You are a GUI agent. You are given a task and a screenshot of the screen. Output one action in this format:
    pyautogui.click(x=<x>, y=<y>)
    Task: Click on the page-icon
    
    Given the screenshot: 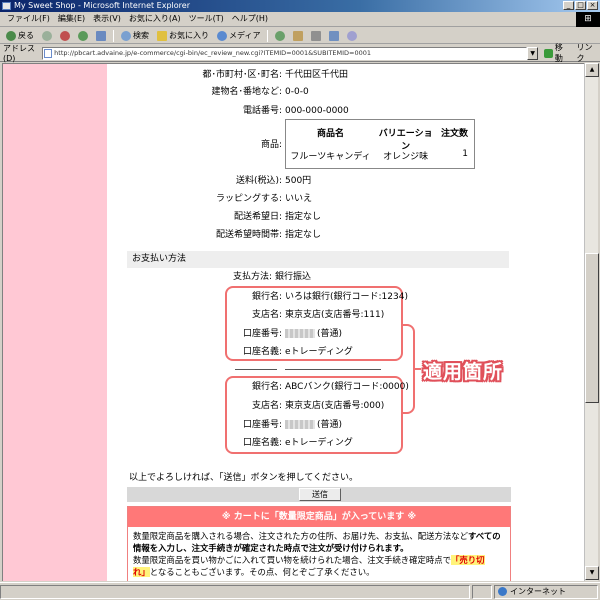 What is the action you would take?
    pyautogui.click(x=48, y=53)
    